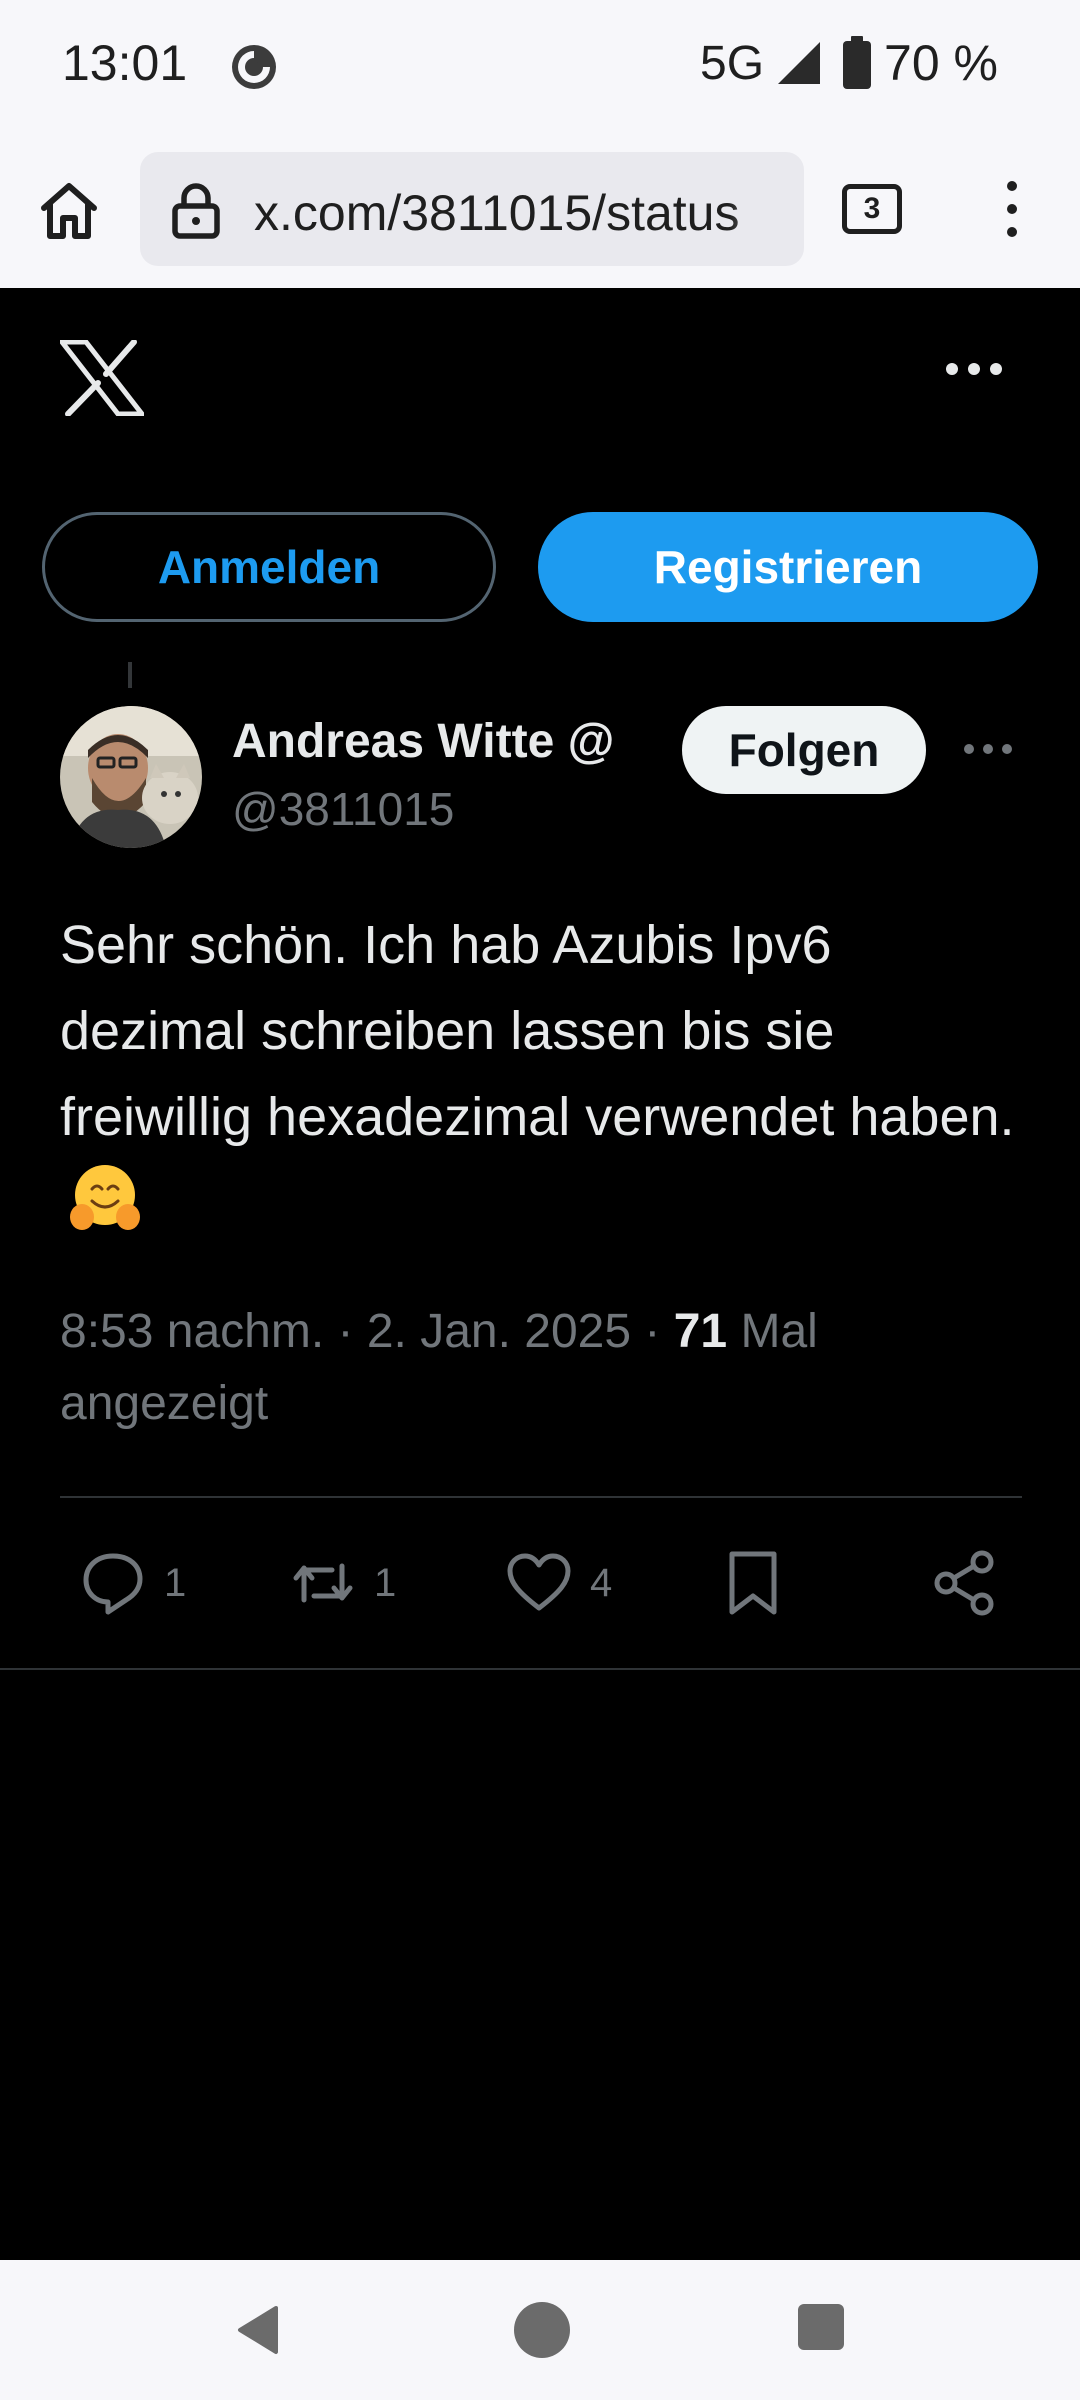  What do you see at coordinates (196, 211) in the screenshot?
I see `lock-icon` at bounding box center [196, 211].